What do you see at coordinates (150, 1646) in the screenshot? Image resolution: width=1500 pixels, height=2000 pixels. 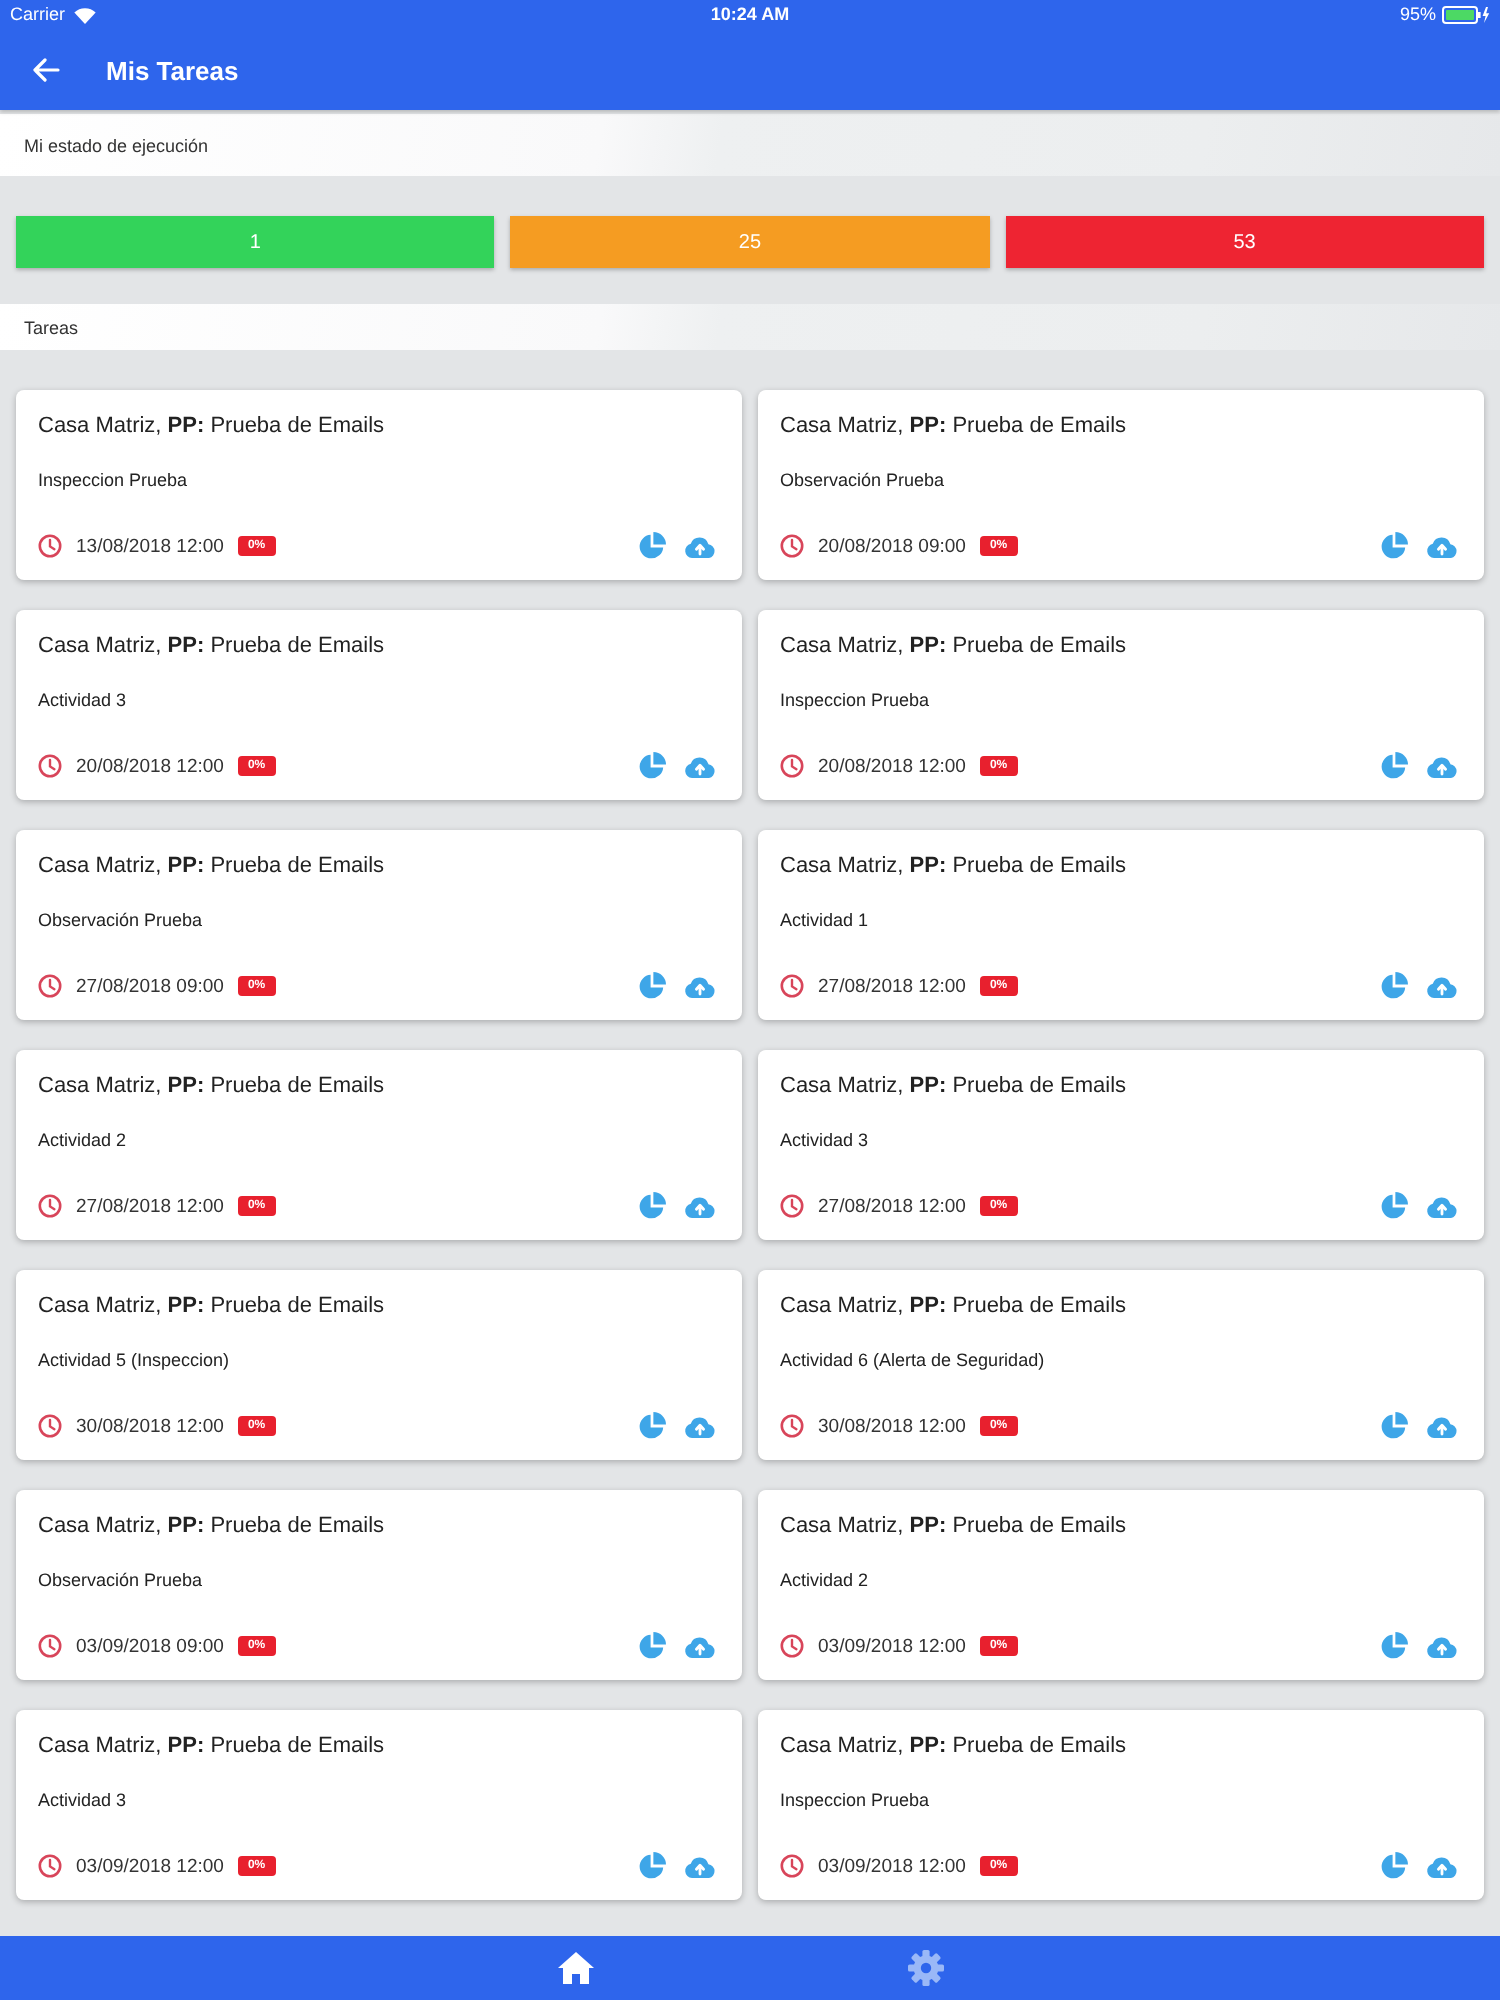 I see `due-date-text: 03/09/2018 09:00` at bounding box center [150, 1646].